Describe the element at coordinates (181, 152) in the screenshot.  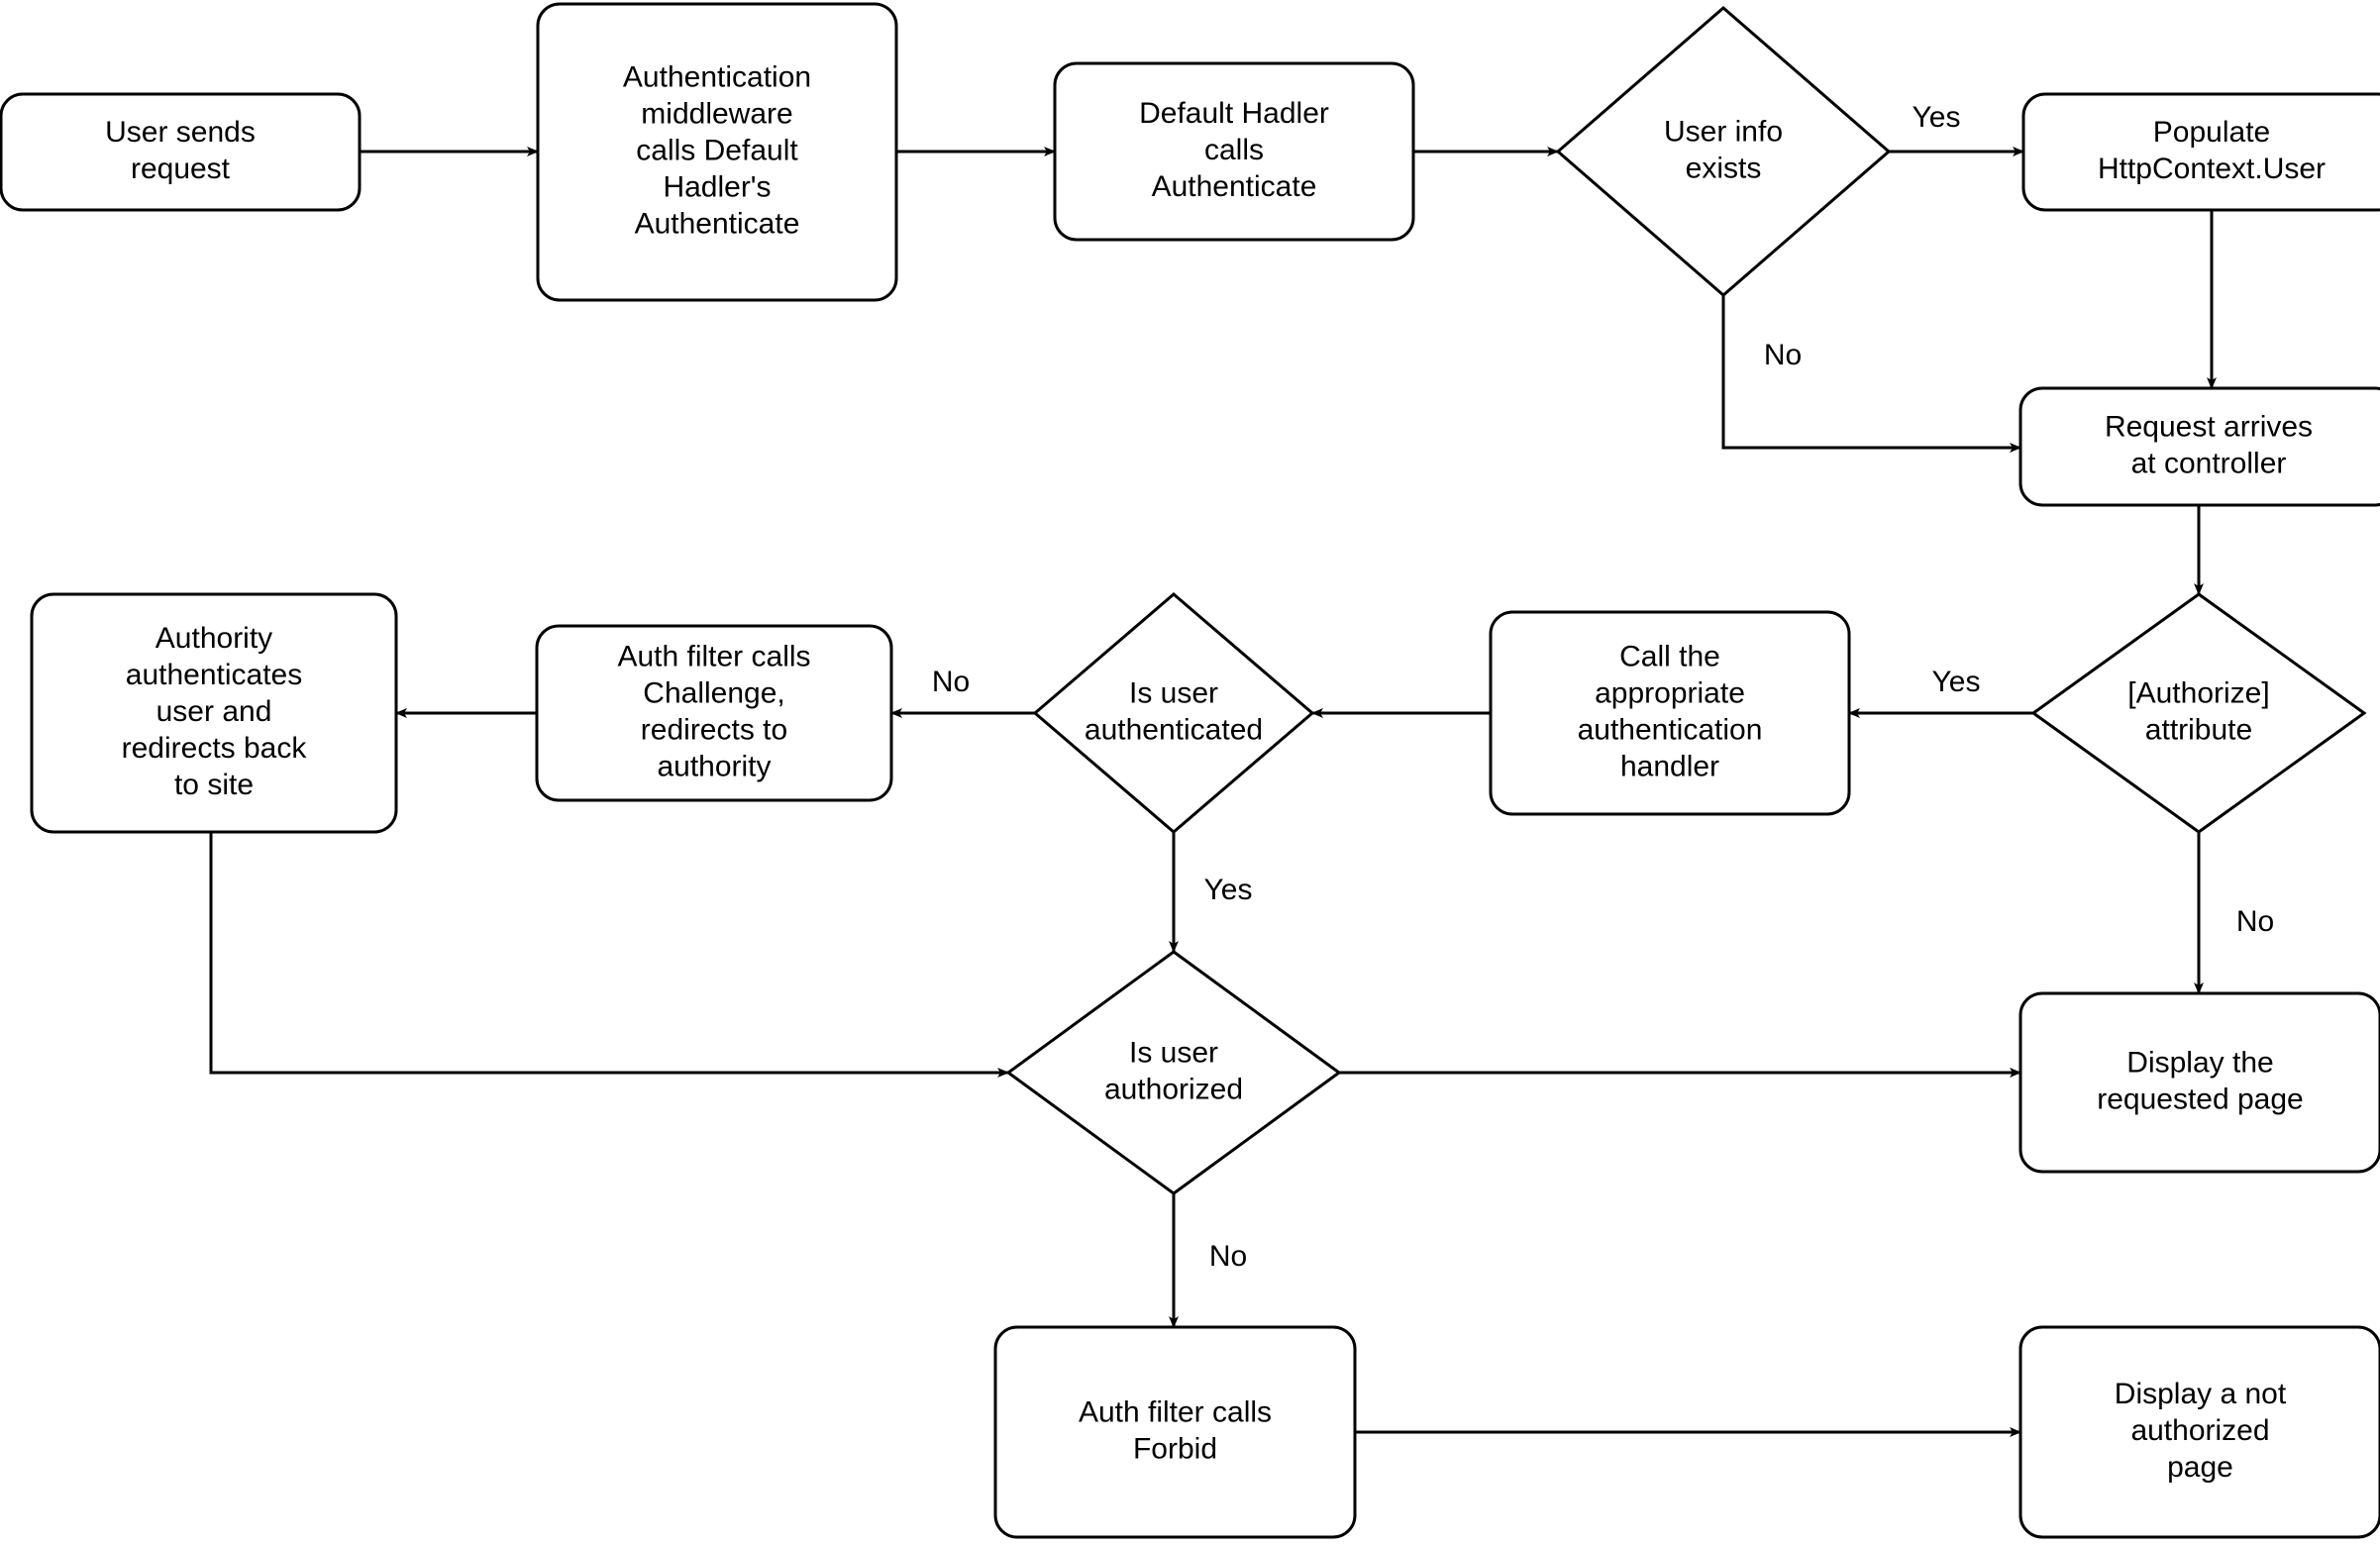
I see `node-user-sends-request: User sends request` at that location.